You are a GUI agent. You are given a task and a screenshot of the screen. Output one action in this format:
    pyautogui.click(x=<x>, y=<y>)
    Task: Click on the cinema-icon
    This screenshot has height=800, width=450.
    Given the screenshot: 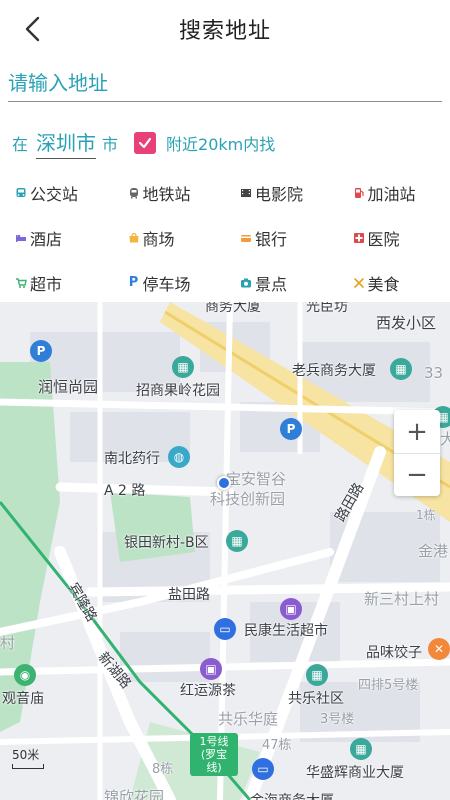 What is the action you would take?
    pyautogui.click(x=246, y=193)
    